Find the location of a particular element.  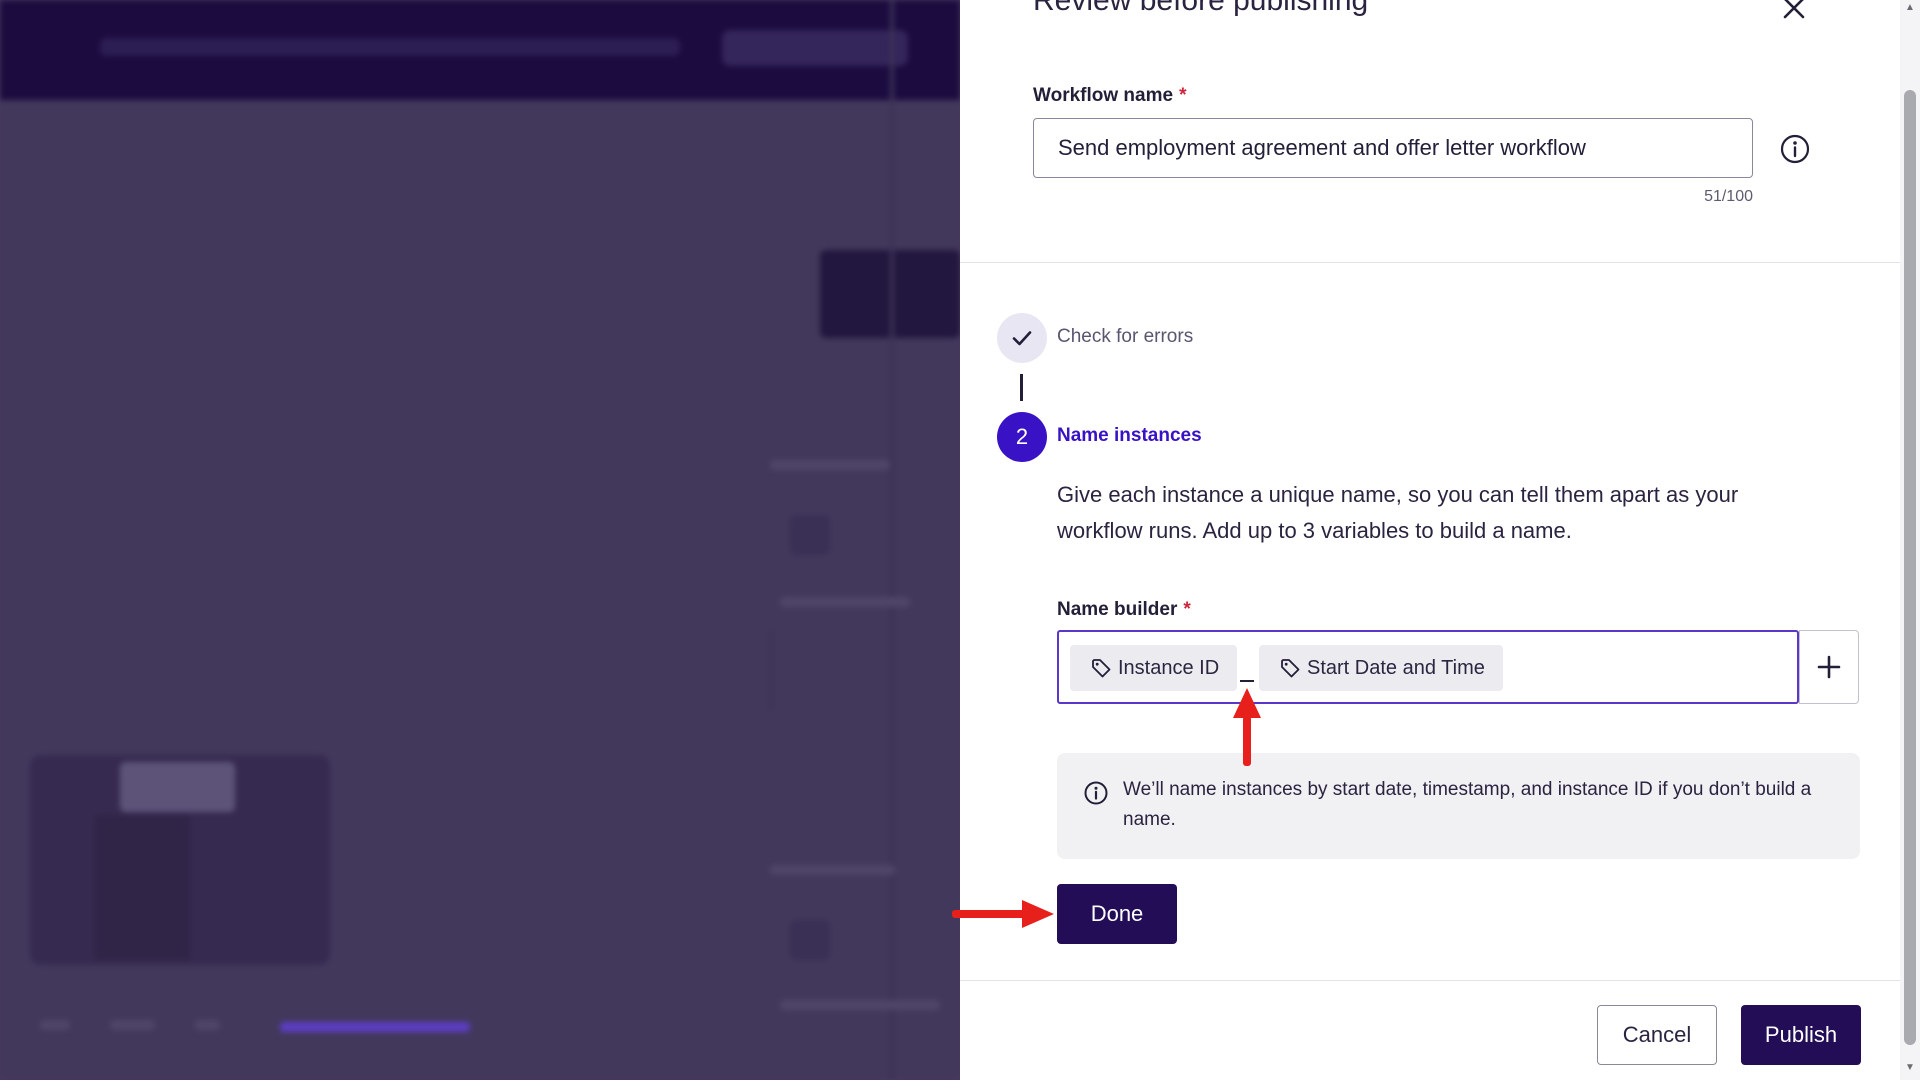

done-button: Done is located at coordinates (1117, 914).